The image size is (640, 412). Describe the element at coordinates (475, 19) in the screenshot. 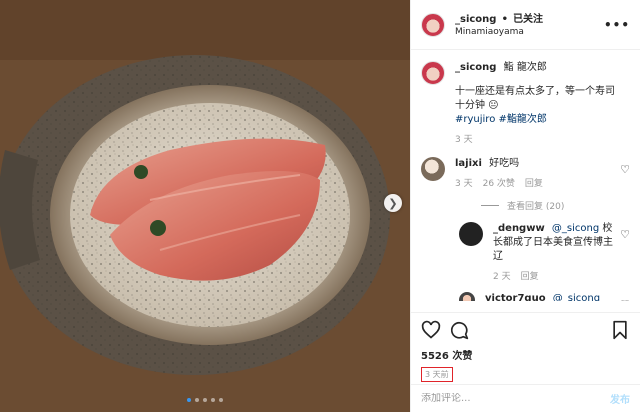

I see `header-username: _sicong` at that location.